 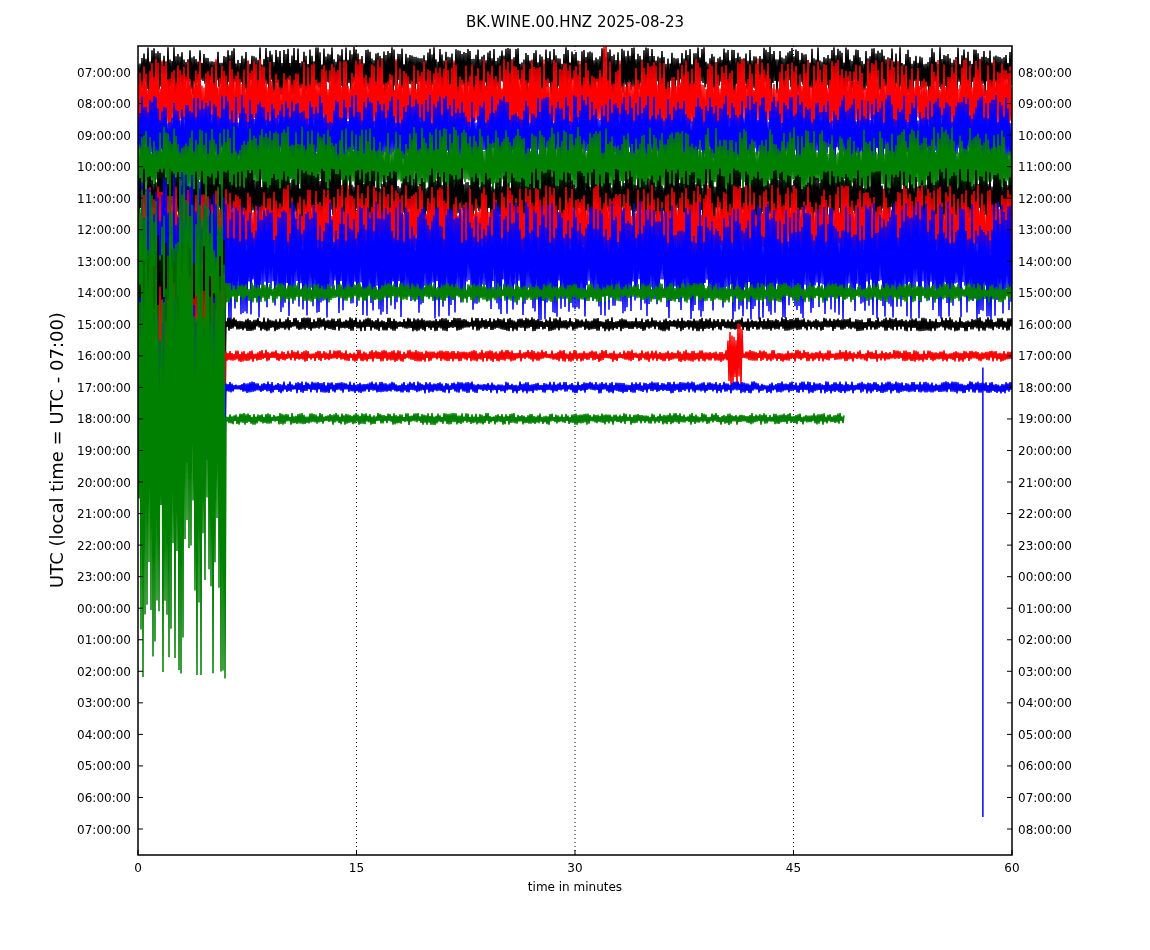 I want to click on y-axis-label: UTC (local time = UTC - 07:00), so click(x=56, y=450).